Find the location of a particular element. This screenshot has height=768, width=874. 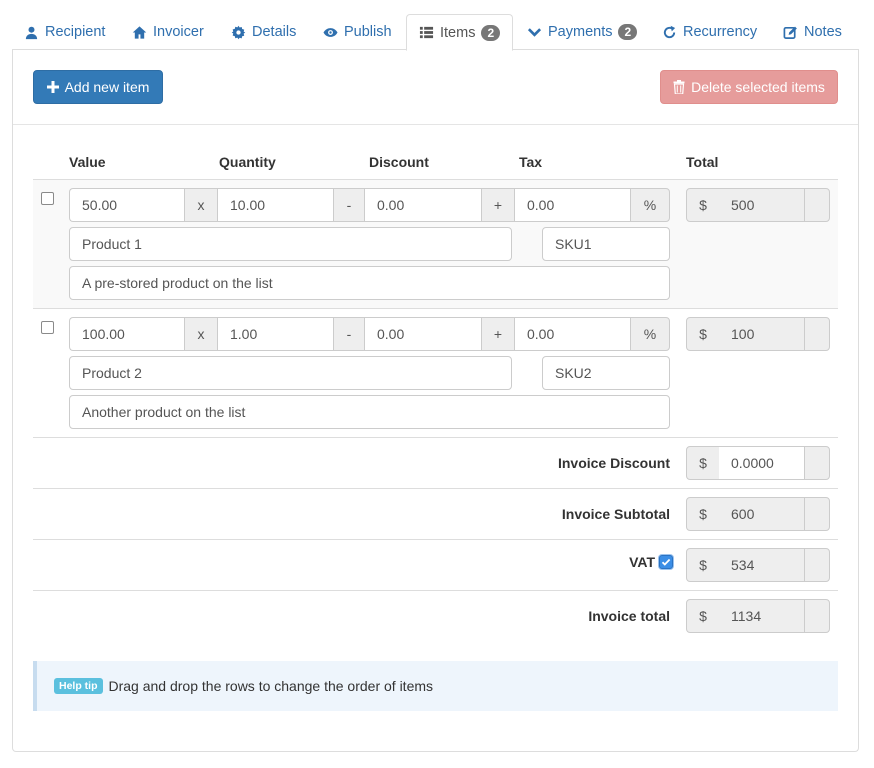

subtotal-addon-end is located at coordinates (817, 514).